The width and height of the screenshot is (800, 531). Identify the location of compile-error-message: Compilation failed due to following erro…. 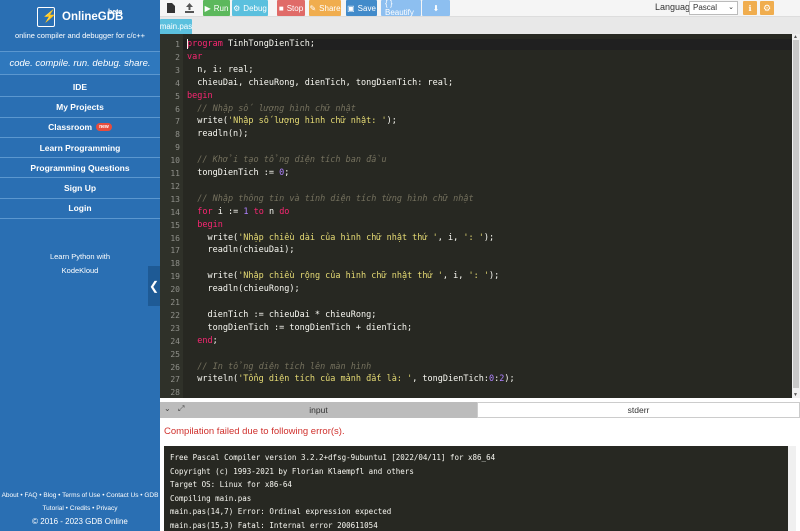
(254, 431).